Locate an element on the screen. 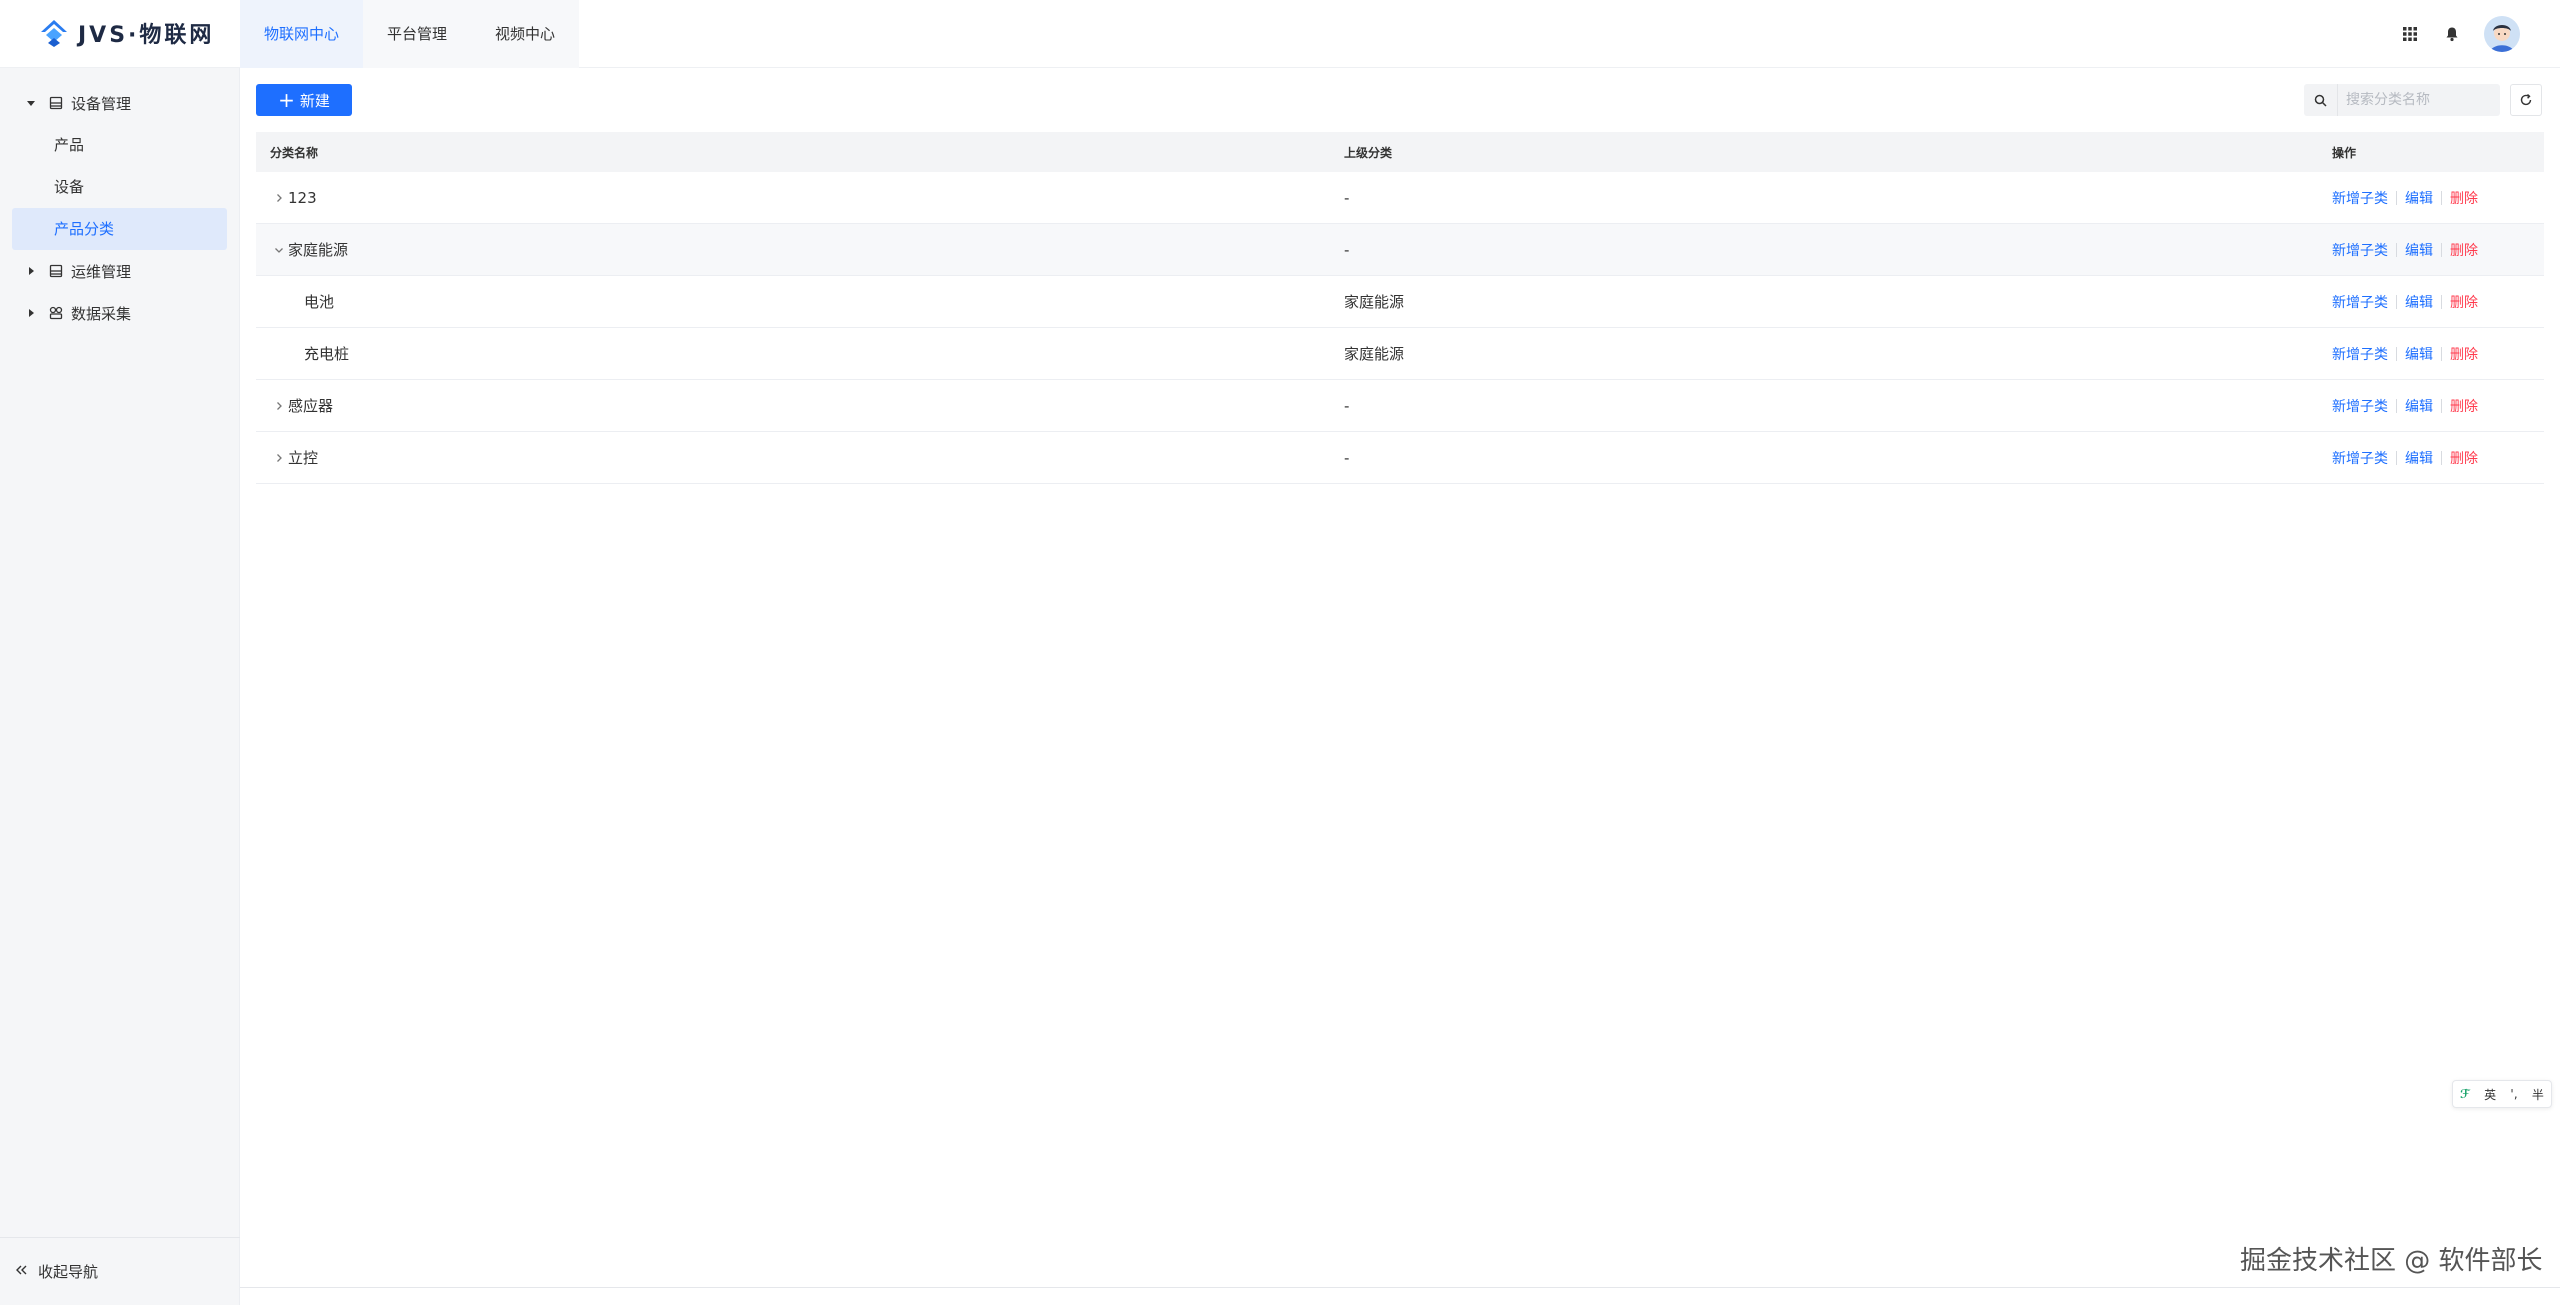 This screenshot has width=2560, height=1305. collapse-nav-label: 收起导航 is located at coordinates (68, 1272).